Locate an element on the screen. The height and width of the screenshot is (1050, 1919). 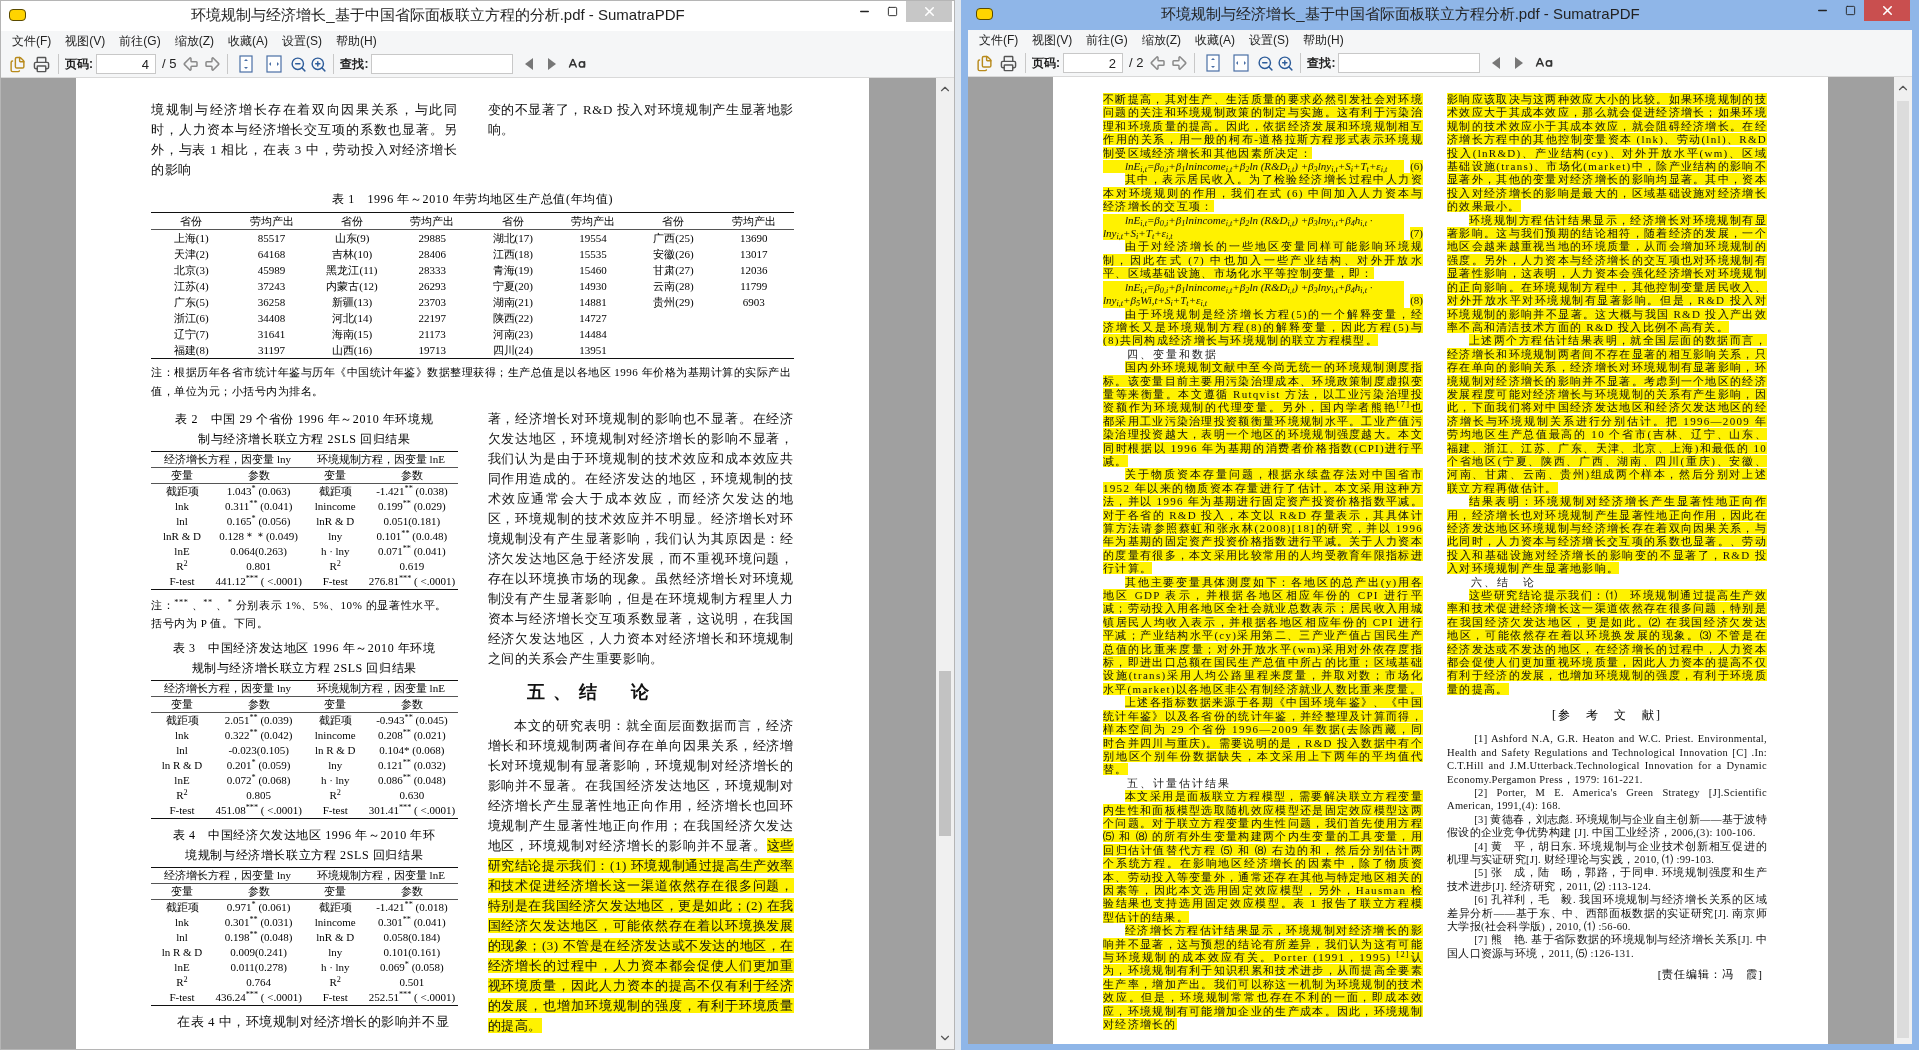
reference-entry: [4] 黄 平，胡日东. 环境规制与企业技术创新相互促进的机理与实证研究[J]. 财经理论与实践，2010, ⑴ :99-103. is located at coordinates (1607, 853).